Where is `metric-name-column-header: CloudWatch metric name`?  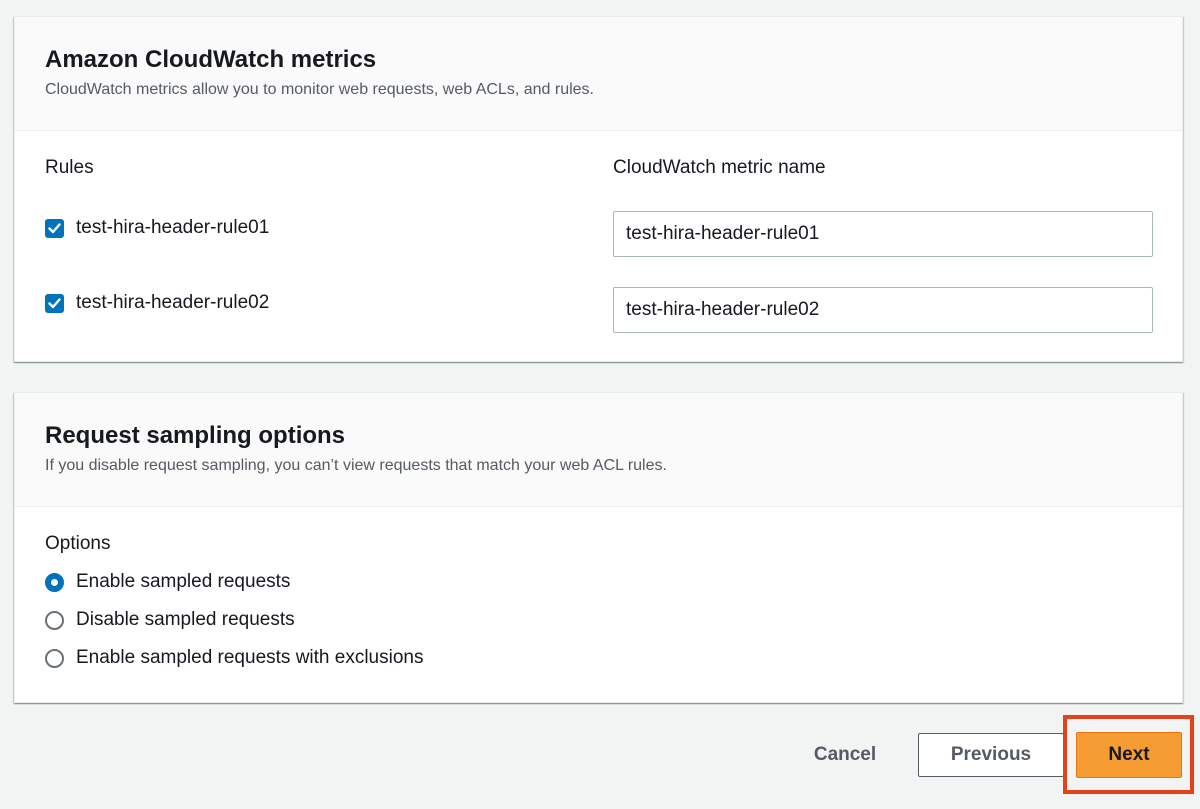 metric-name-column-header: CloudWatch metric name is located at coordinates (719, 167).